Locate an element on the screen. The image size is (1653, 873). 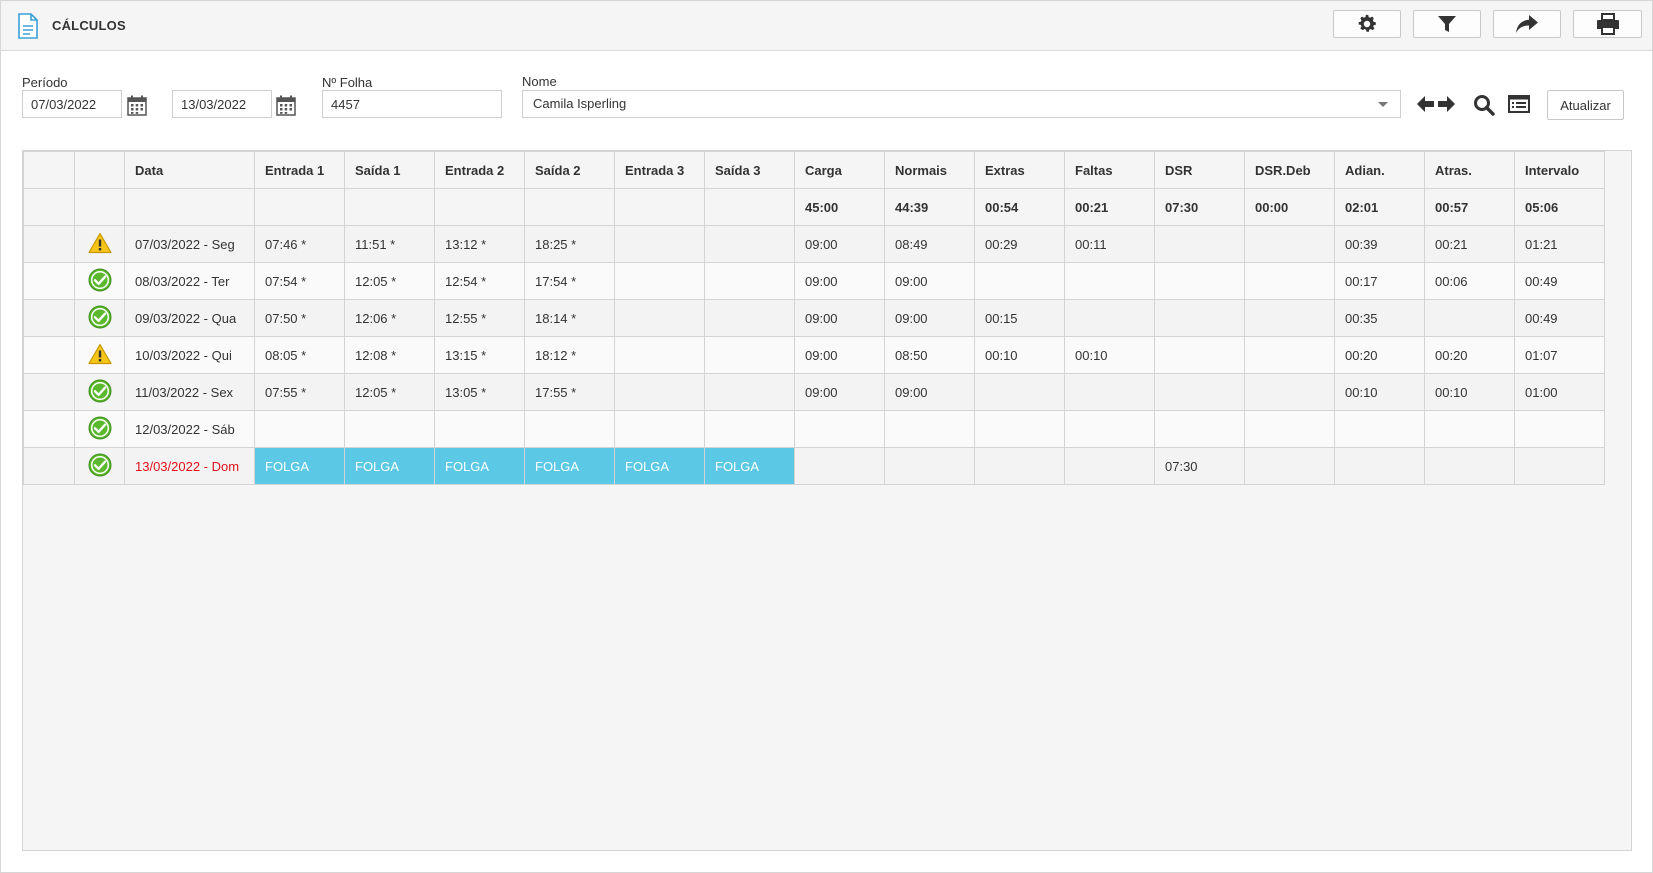
column-header: Entrada 1 is located at coordinates (299, 170).